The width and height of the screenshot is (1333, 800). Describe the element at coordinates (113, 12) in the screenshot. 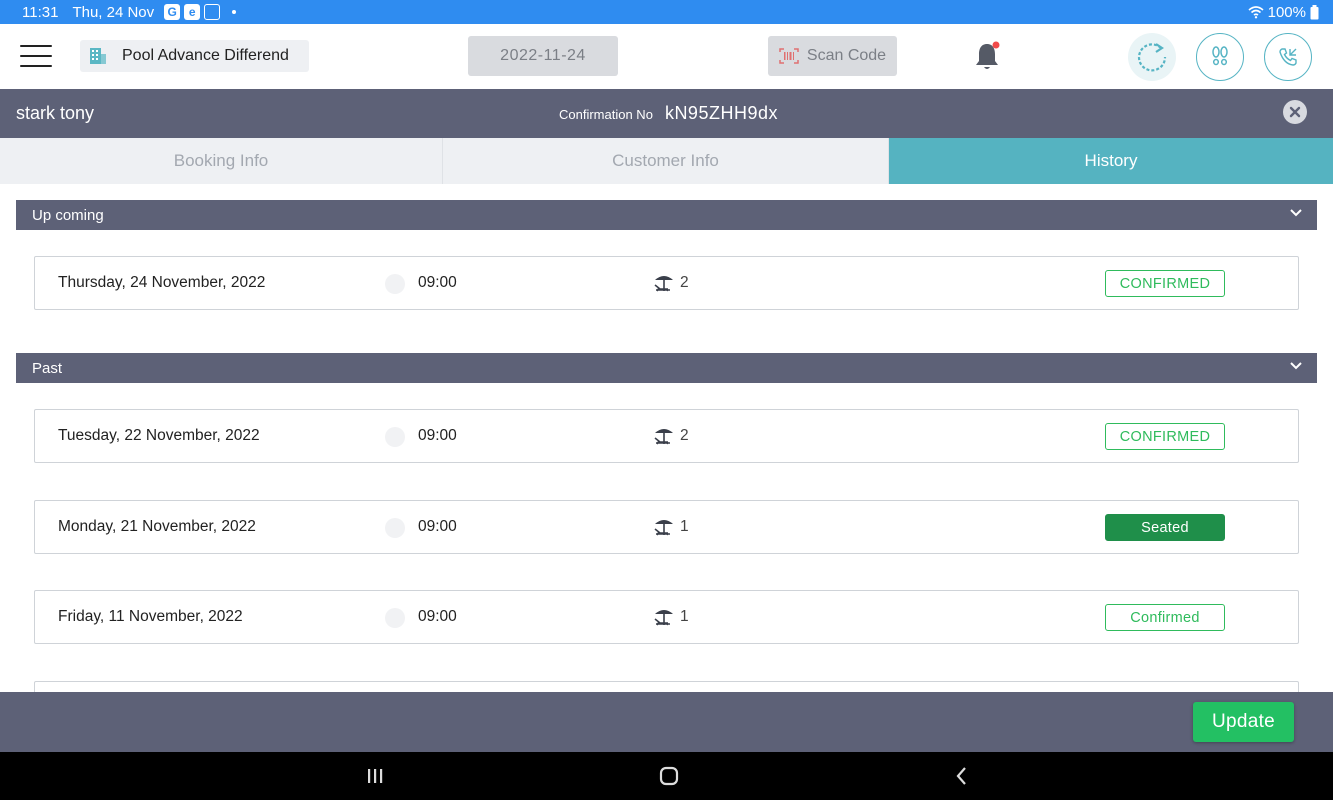

I see `status-date: Thu, 24 Nov` at that location.